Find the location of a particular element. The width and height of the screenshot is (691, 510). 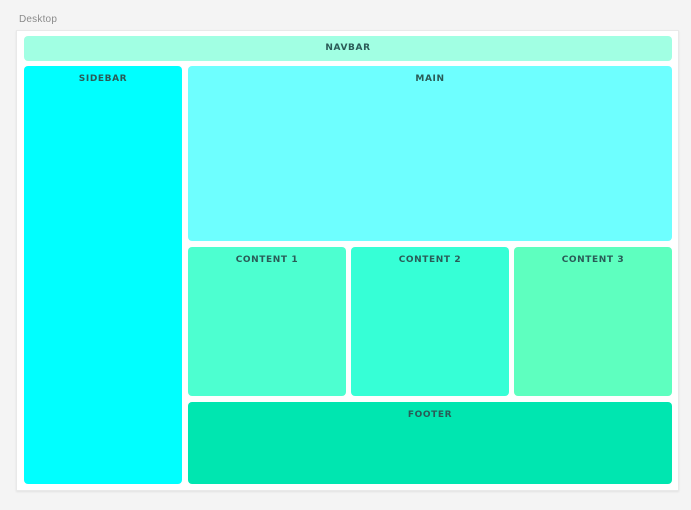

content-3-label: CONTENT 3 is located at coordinates (593, 260).